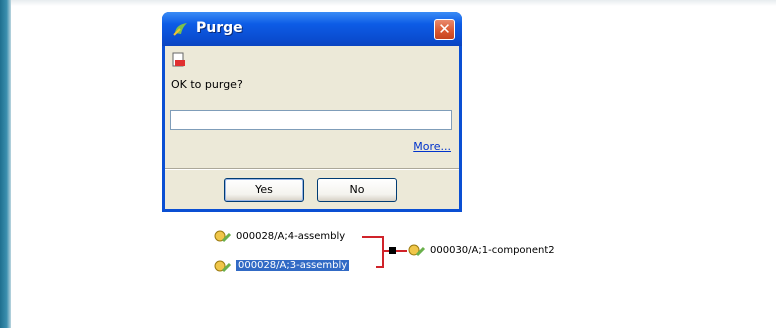  Describe the element at coordinates (357, 190) in the screenshot. I see `no-button: No` at that location.